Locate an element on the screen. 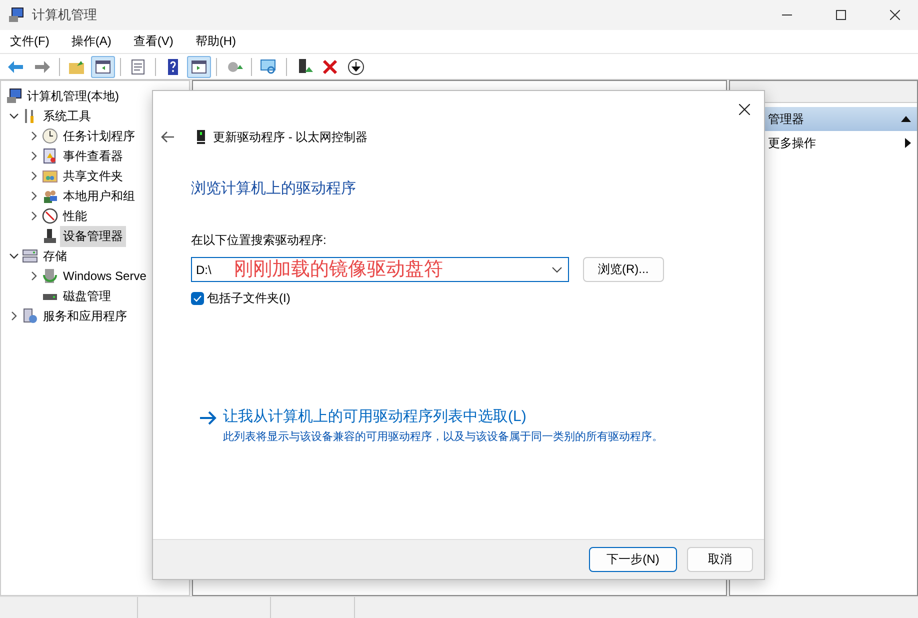 Image resolution: width=918 pixels, height=618 pixels. arrow-right-icon is located at coordinates (208, 418).